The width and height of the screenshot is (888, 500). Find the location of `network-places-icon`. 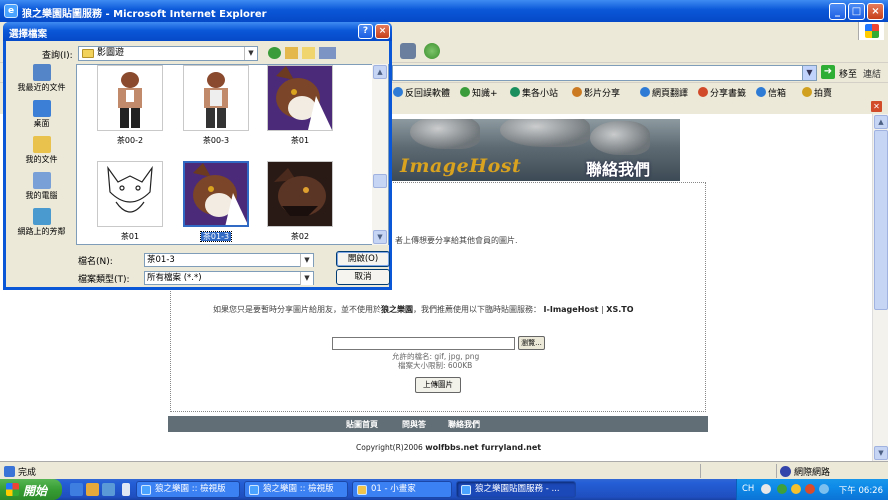

network-places-icon is located at coordinates (41, 216).